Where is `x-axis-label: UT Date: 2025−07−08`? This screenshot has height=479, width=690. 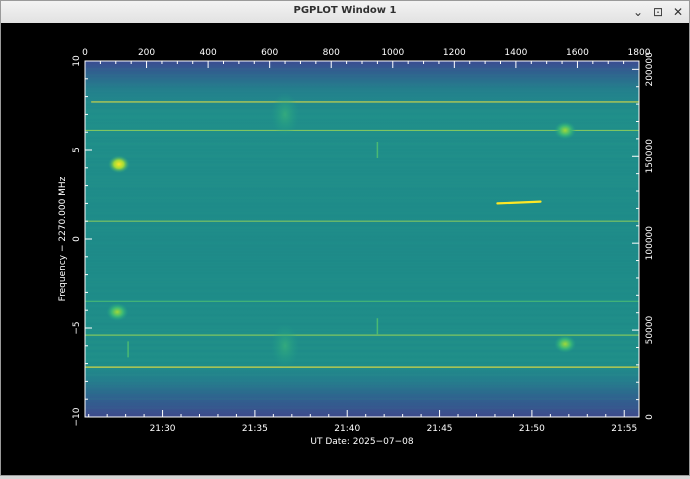 x-axis-label: UT Date: 2025−07−08 is located at coordinates (362, 442).